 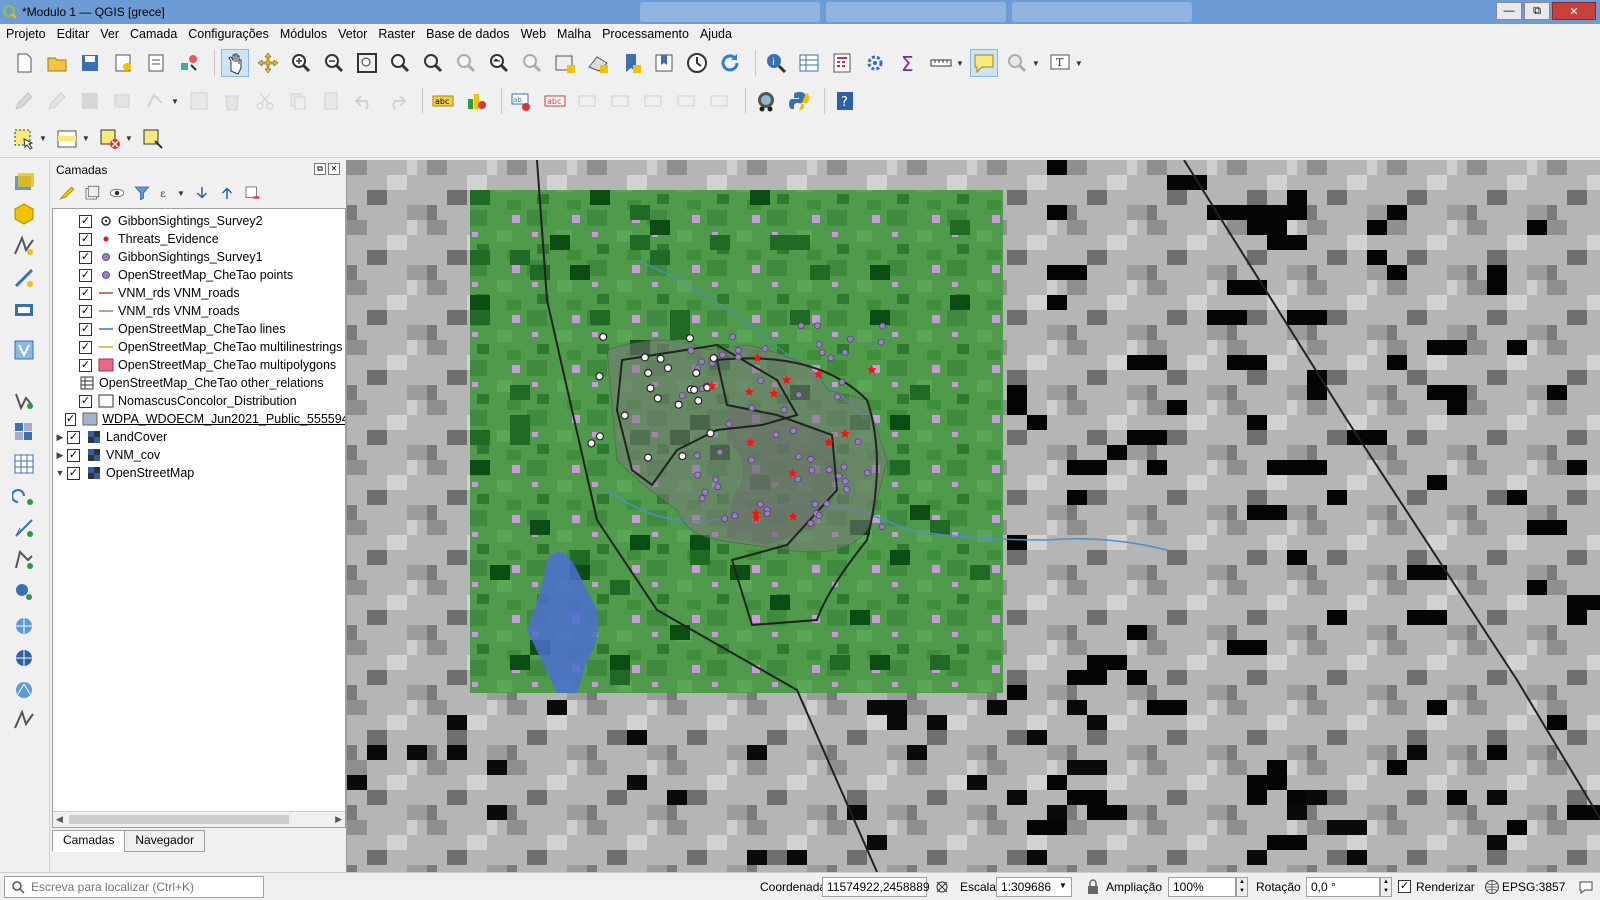 What do you see at coordinates (621, 101) in the screenshot?
I see `move-label-icon` at bounding box center [621, 101].